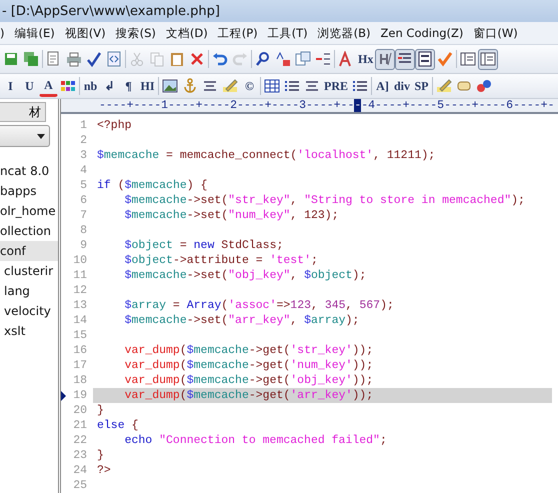 The image size is (558, 493). Describe the element at coordinates (445, 59) in the screenshot. I see `check-icon` at that location.